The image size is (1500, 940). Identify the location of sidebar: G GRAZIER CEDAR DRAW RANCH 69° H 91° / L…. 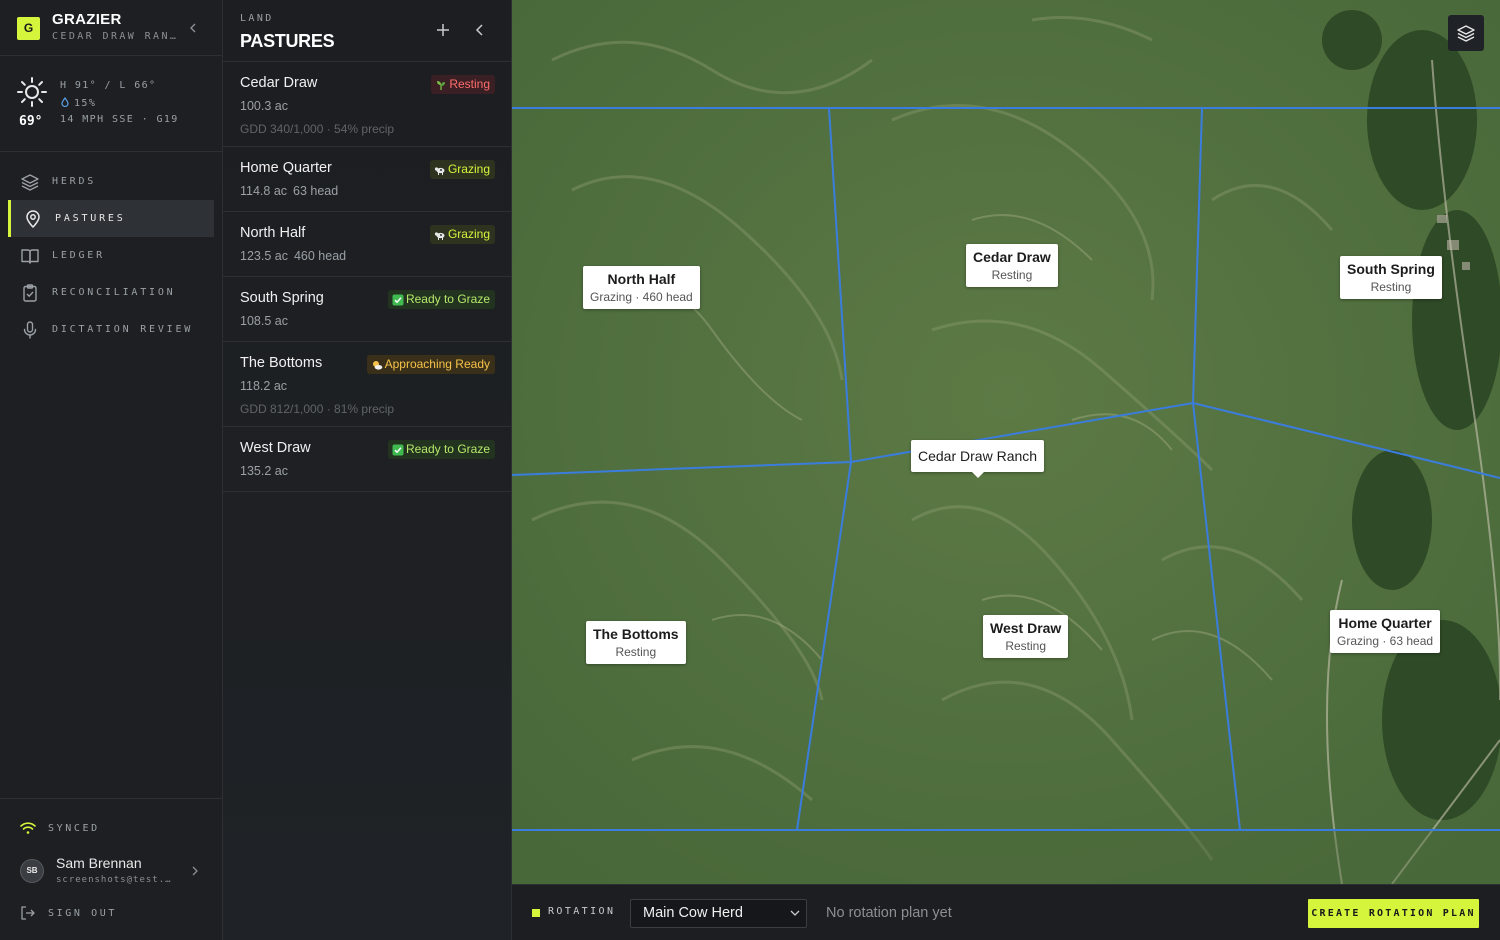
(111, 470).